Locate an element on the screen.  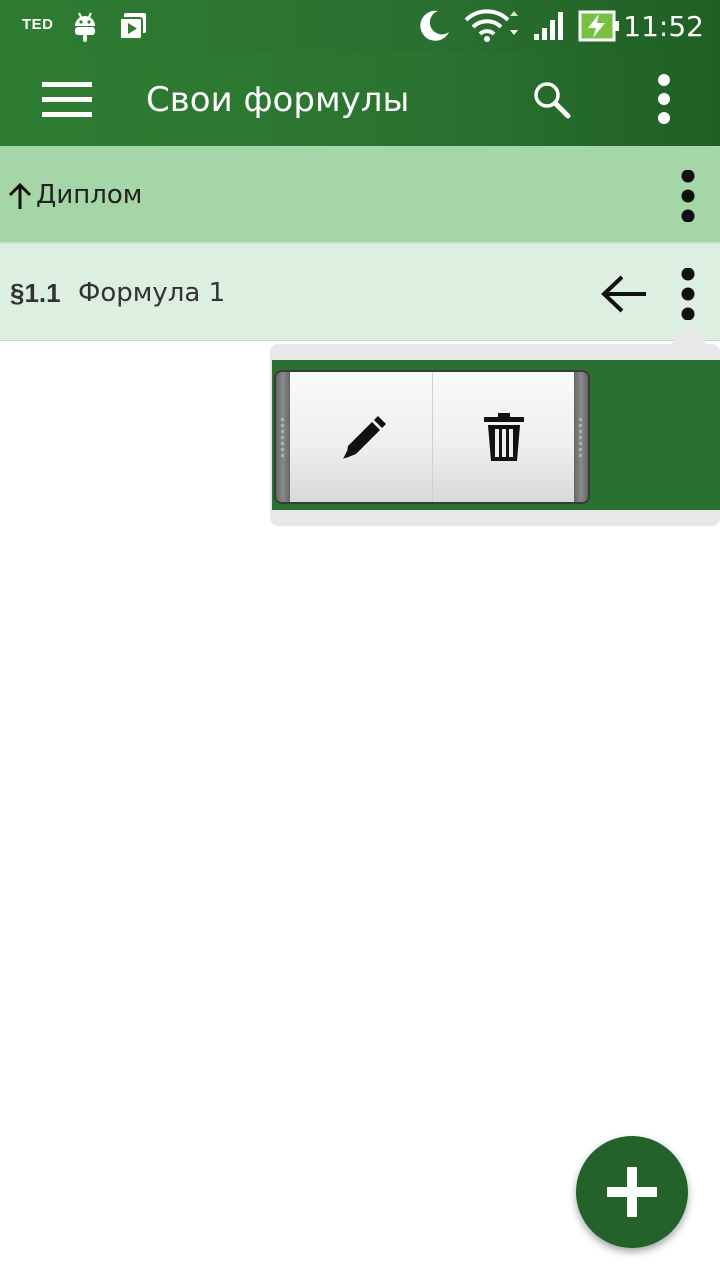
delete-button is located at coordinates (504, 437).